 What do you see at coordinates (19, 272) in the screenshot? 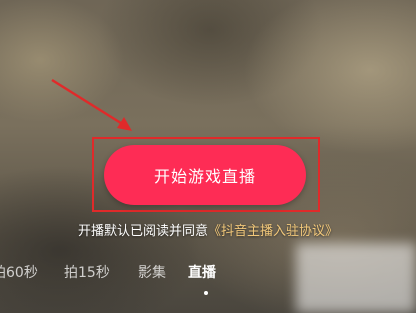
I see `tab-60s: 拍60秒` at bounding box center [19, 272].